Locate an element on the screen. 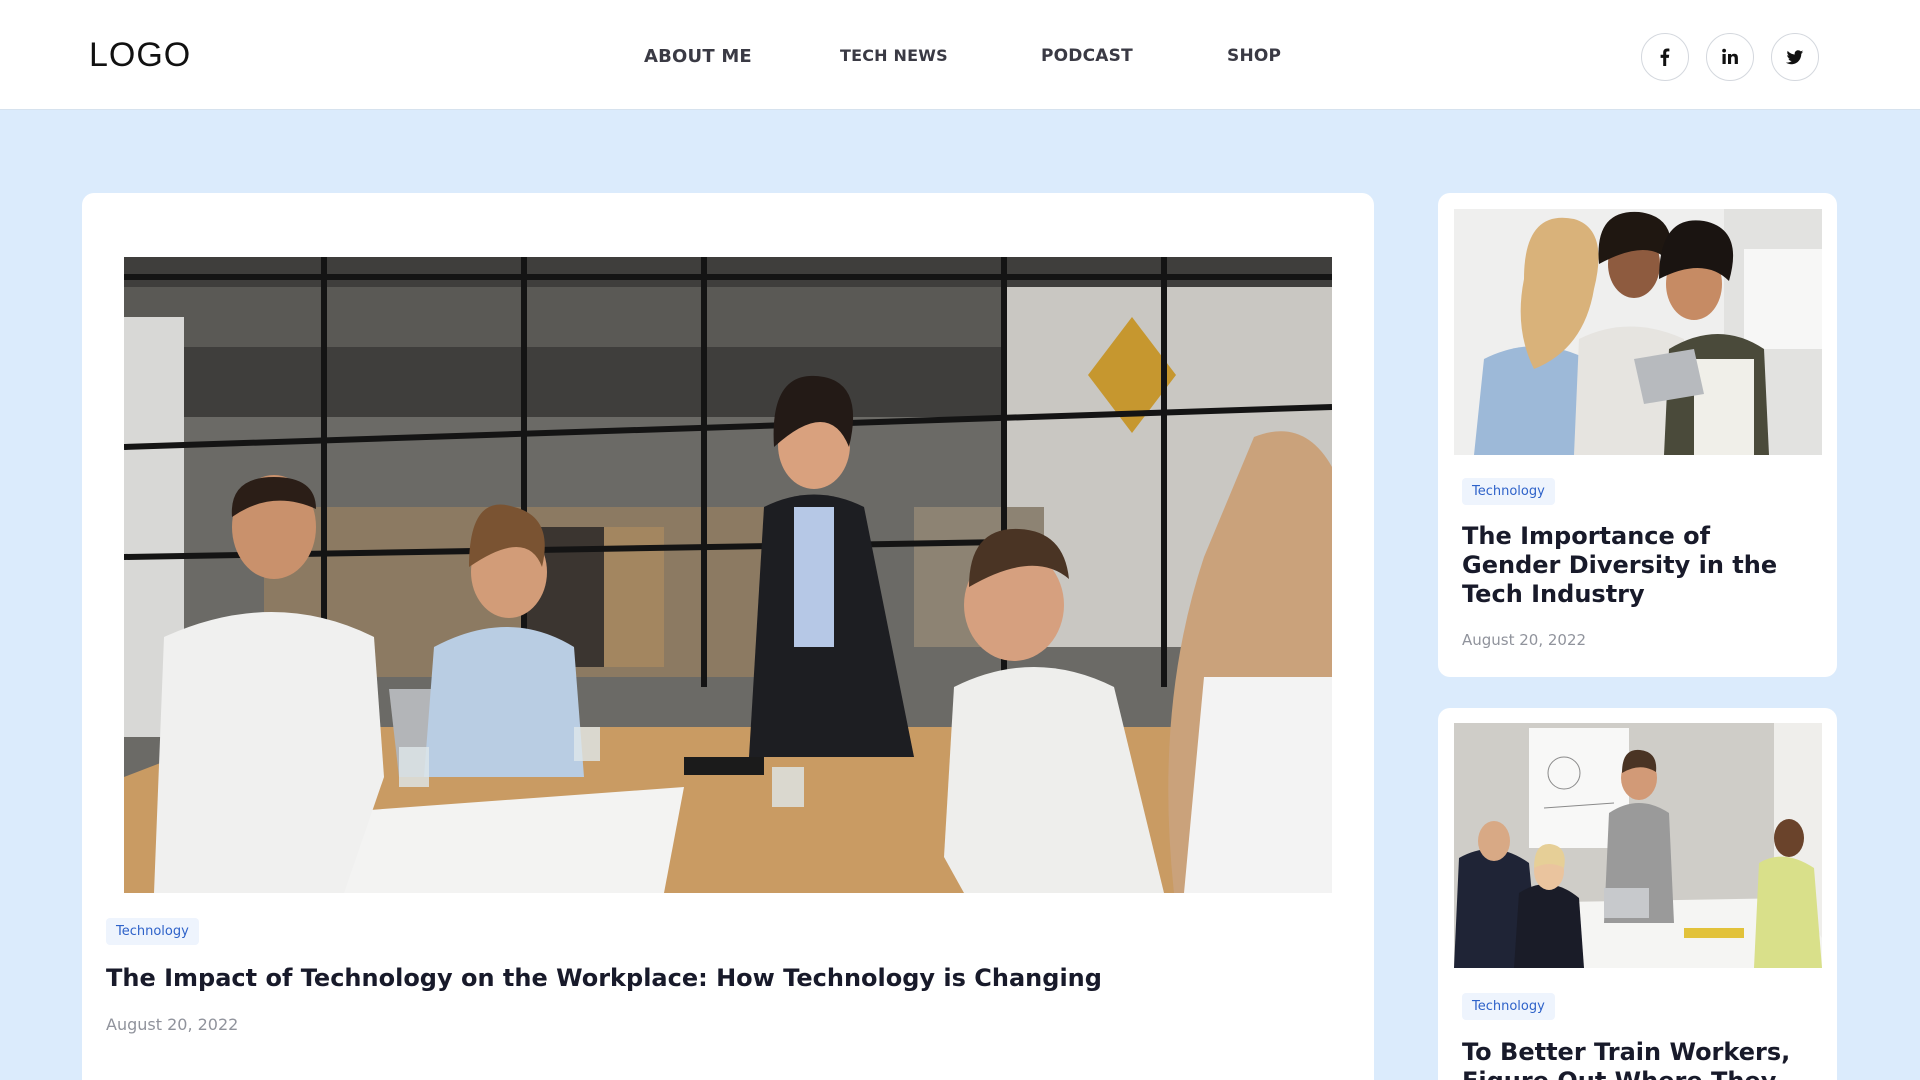  twitter-button is located at coordinates (1795, 57).